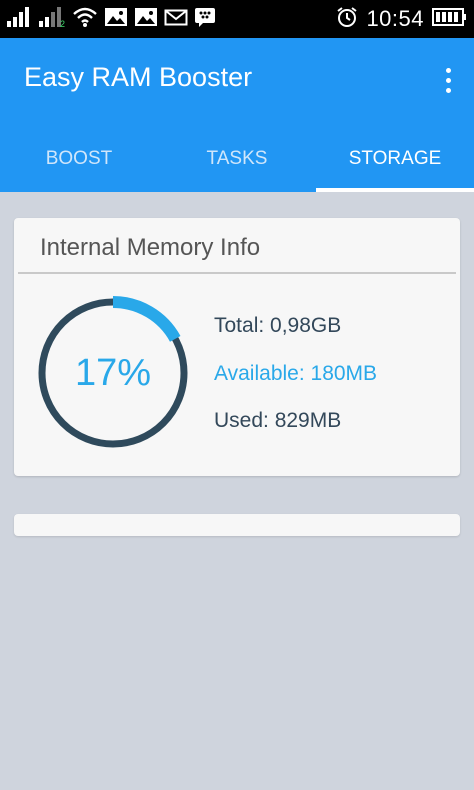  I want to click on status-bar-left: 2, so click(111, 19).